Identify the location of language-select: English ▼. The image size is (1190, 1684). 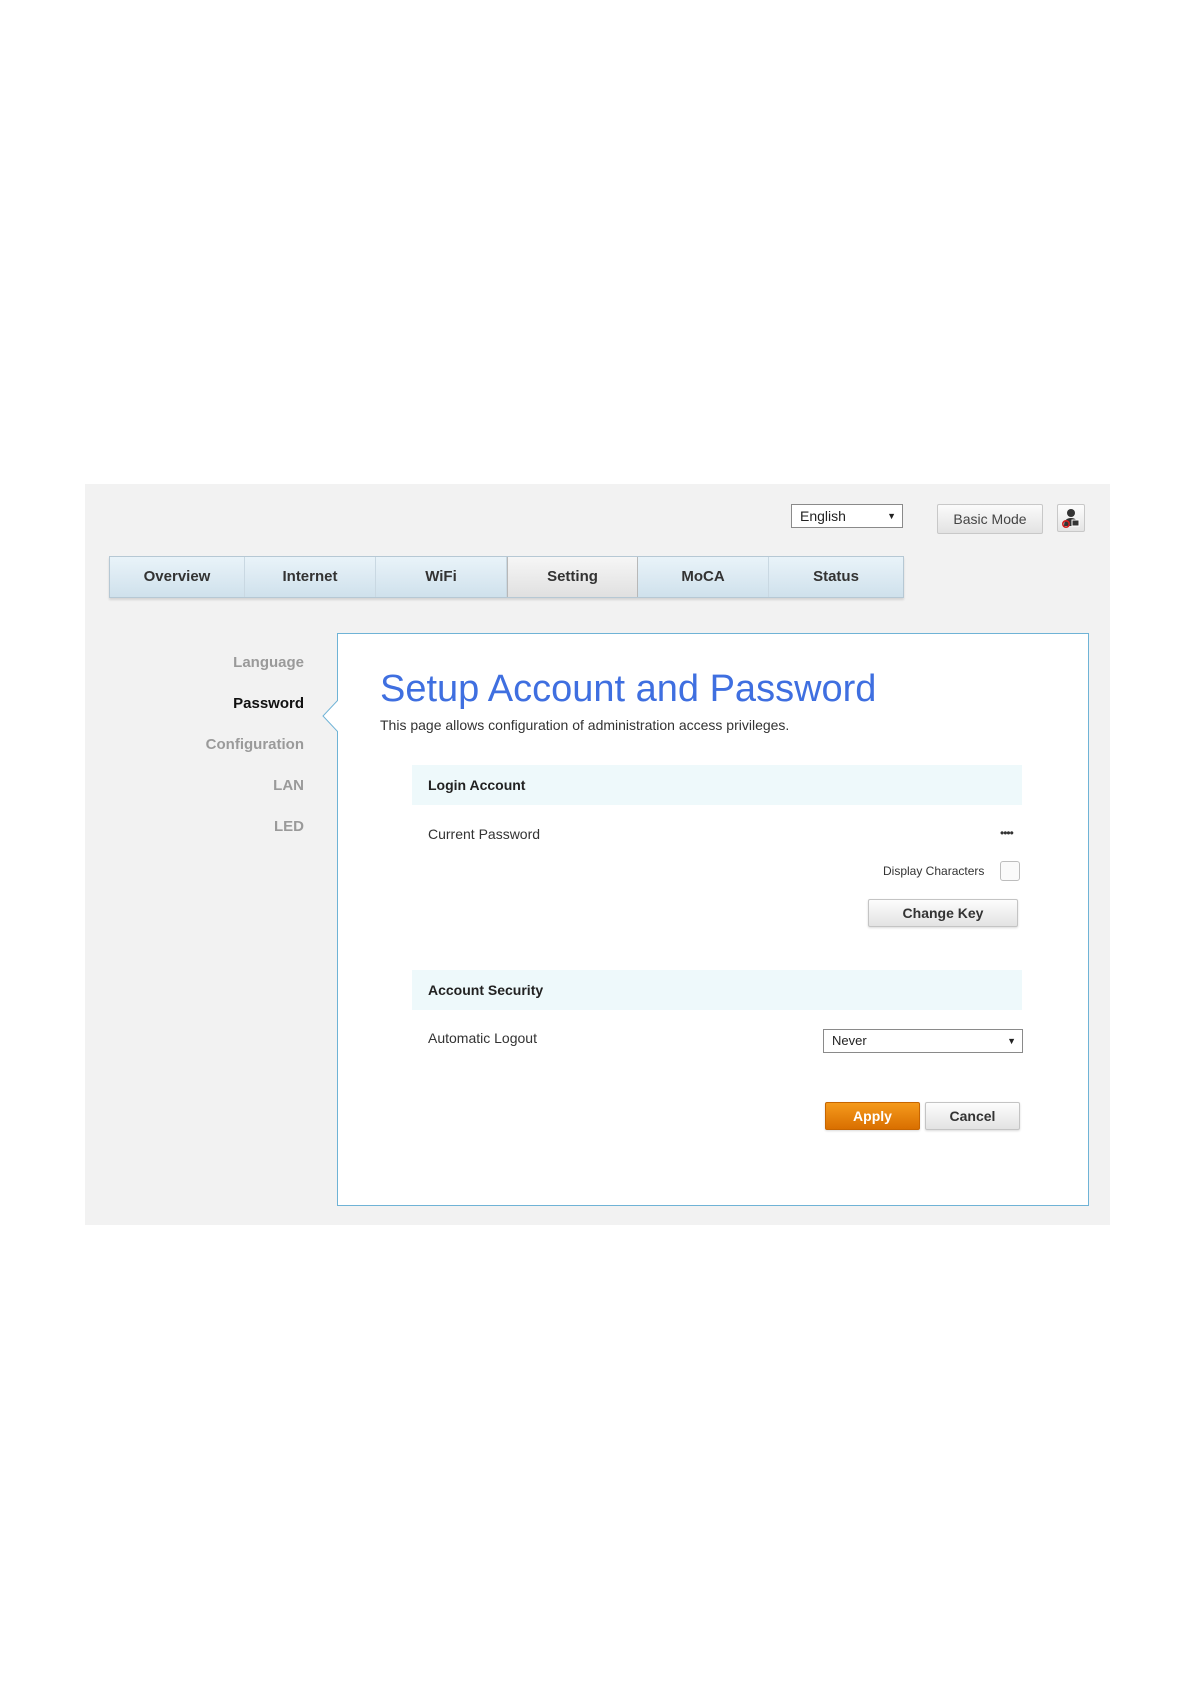
(847, 516).